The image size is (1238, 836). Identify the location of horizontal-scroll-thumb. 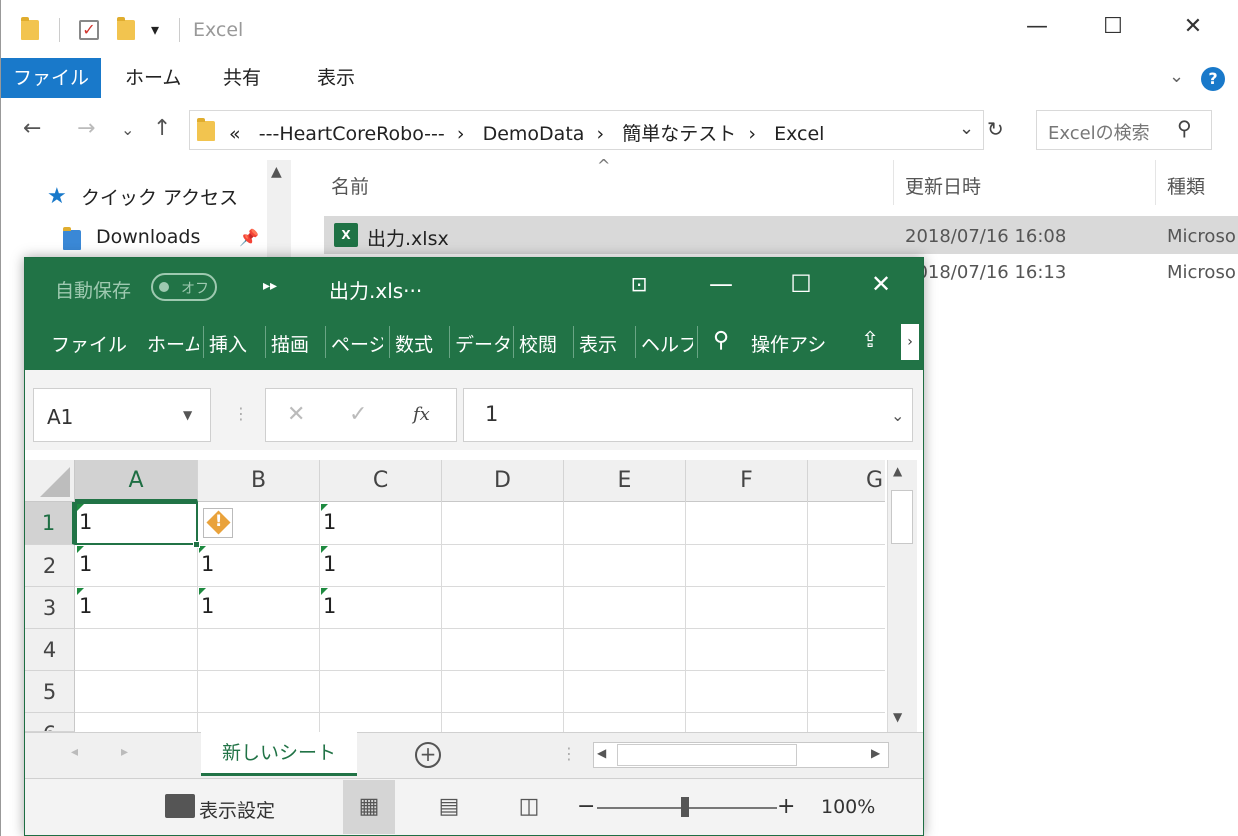
(707, 755).